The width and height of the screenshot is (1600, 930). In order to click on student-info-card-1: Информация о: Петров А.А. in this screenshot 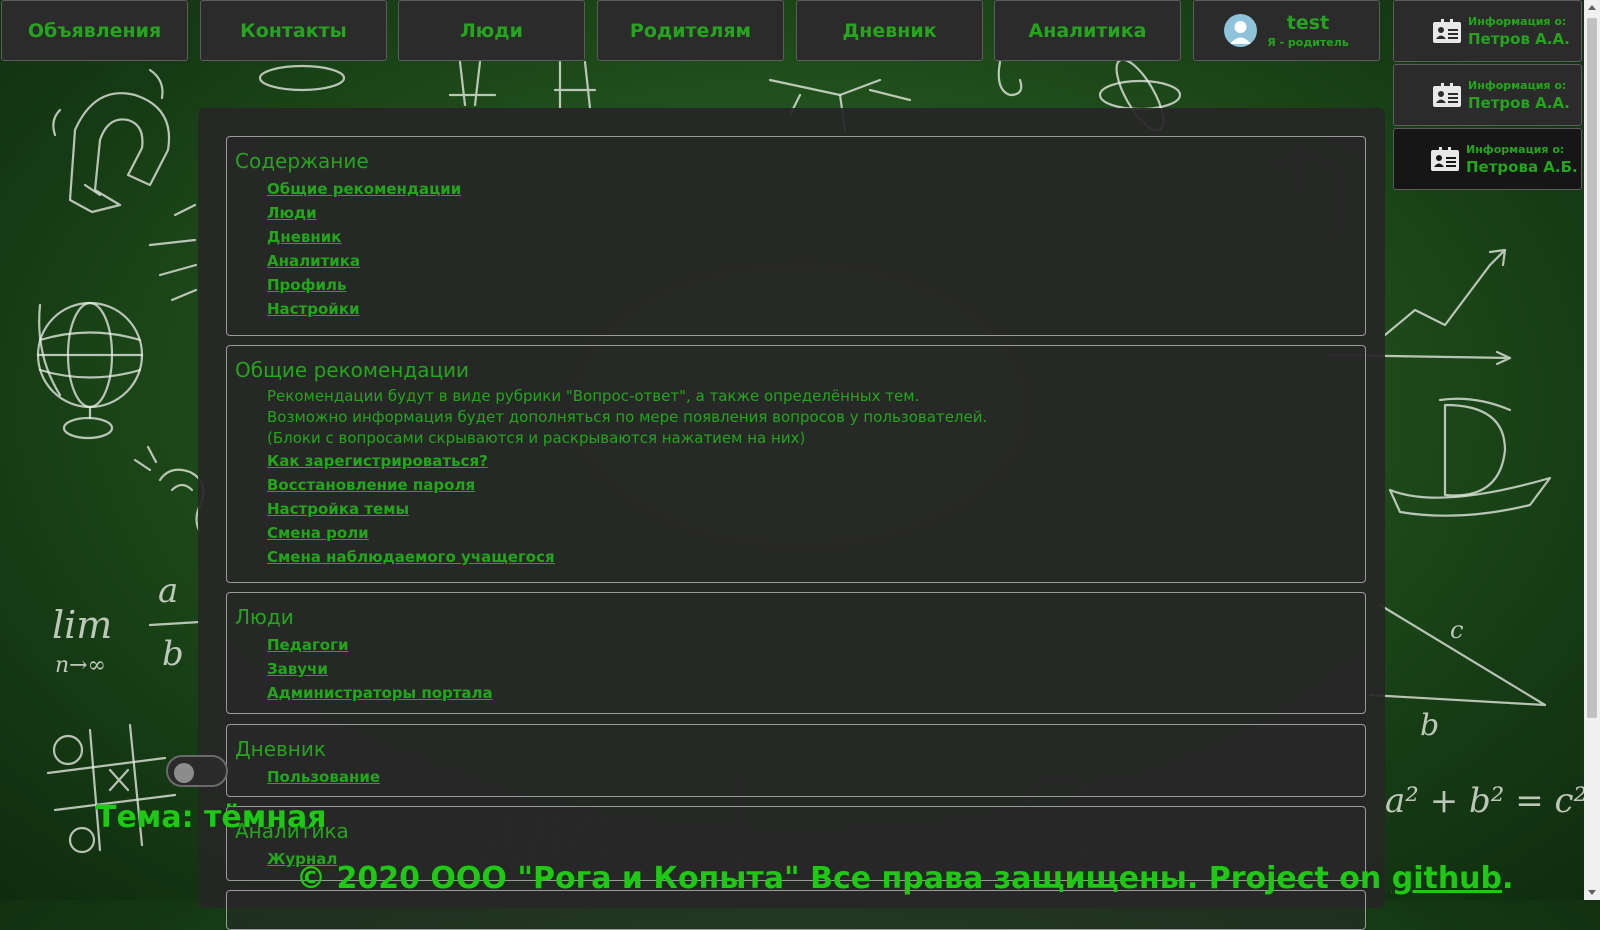, I will do `click(1487, 31)`.